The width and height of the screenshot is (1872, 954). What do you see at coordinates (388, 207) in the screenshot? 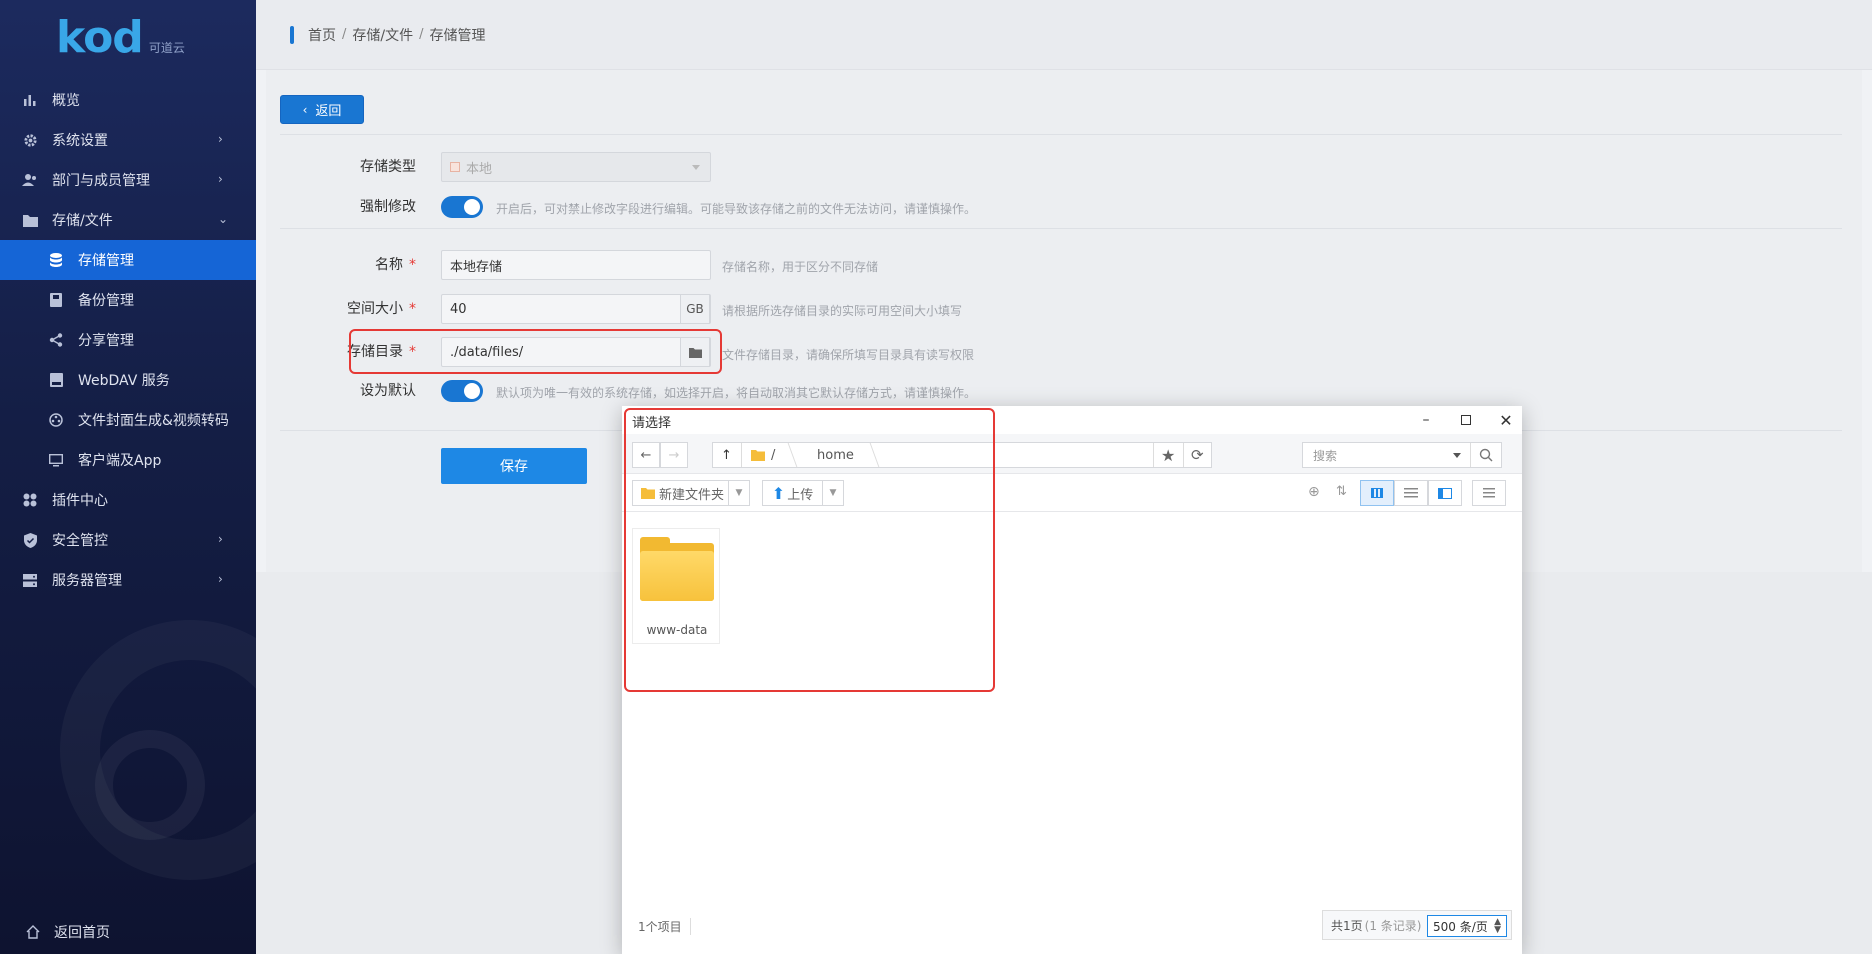
I see `force-edit-label: 强制修改` at bounding box center [388, 207].